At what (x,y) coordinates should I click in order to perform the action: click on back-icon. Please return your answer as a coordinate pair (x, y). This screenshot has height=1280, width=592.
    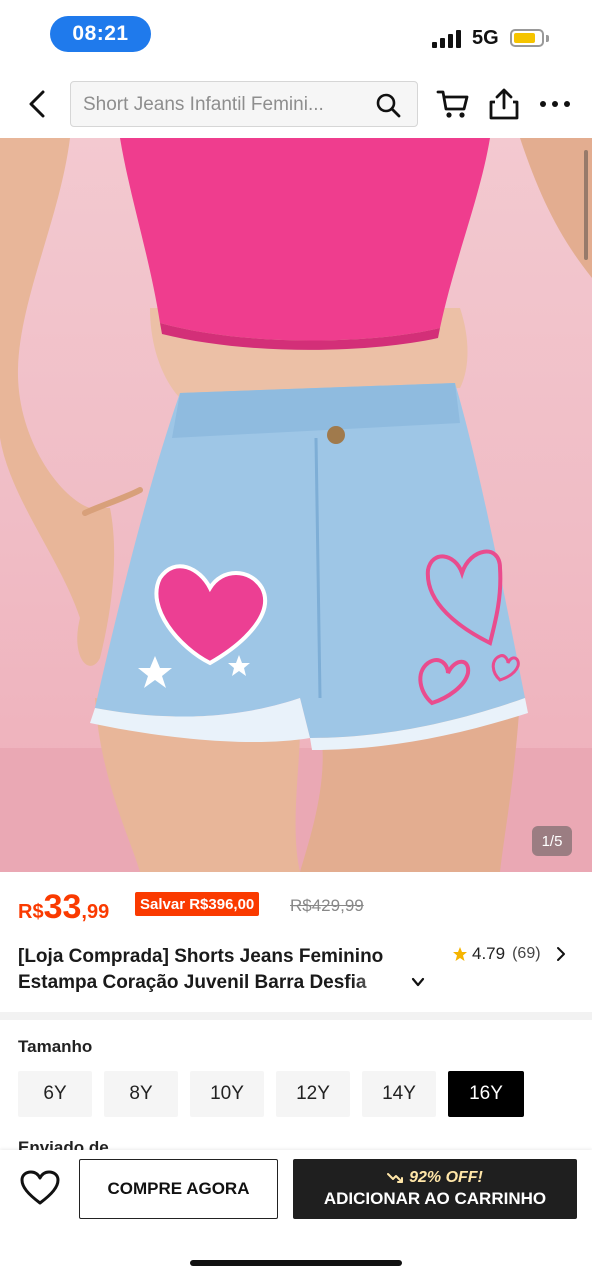
    Looking at the image, I should click on (37, 104).